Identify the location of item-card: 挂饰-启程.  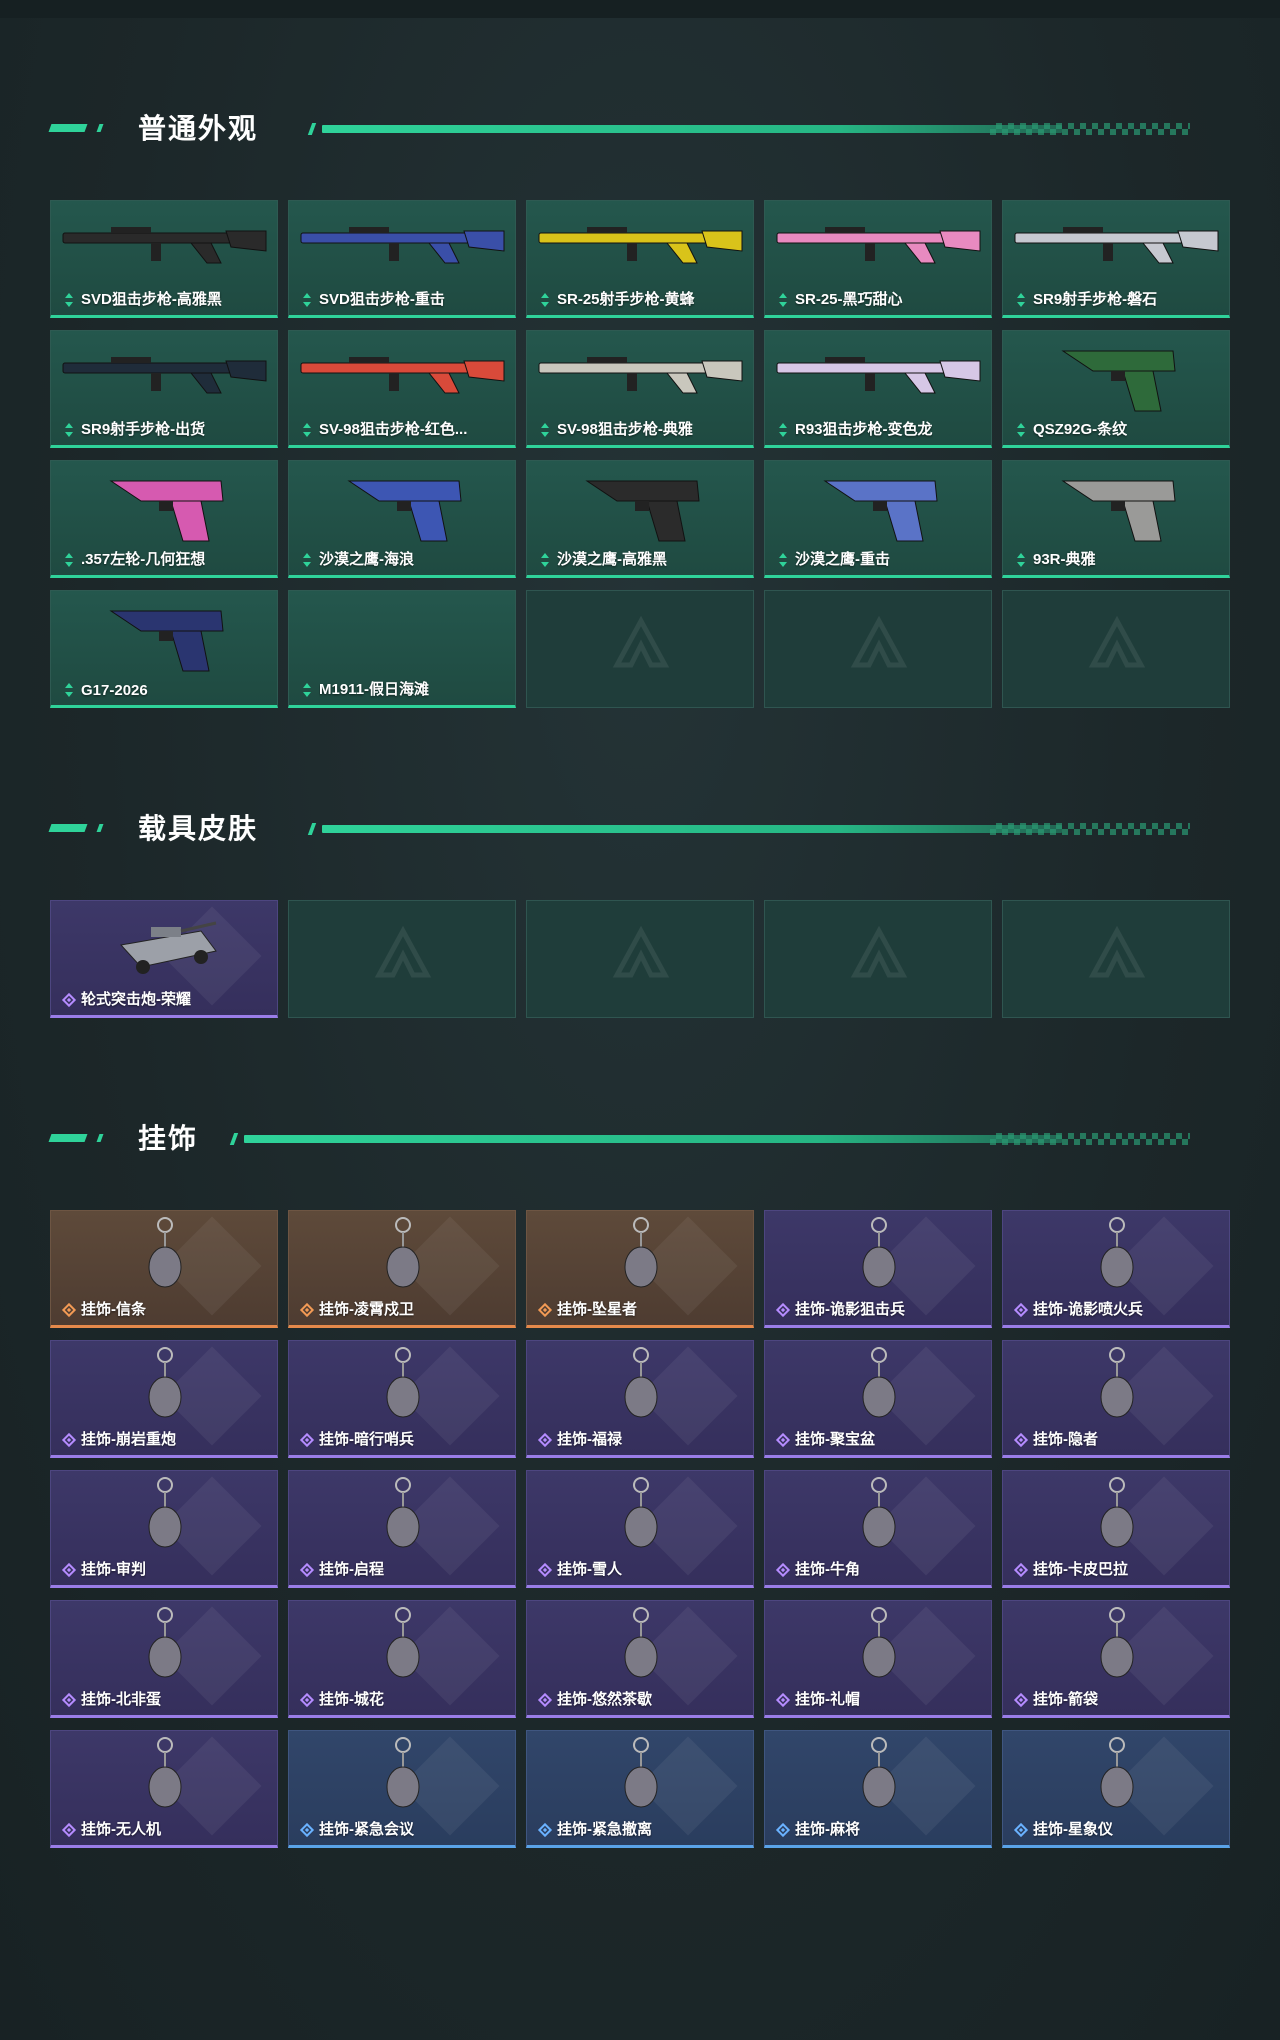
(402, 1529).